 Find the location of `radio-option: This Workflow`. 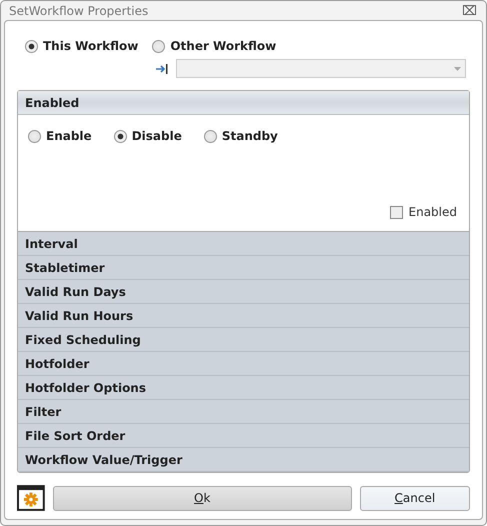

radio-option: This Workflow is located at coordinates (81, 46).